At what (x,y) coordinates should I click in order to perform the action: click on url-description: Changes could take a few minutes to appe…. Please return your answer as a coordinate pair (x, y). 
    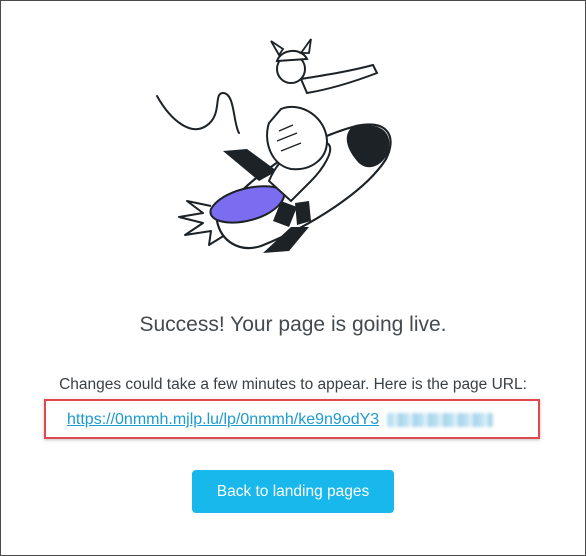
    Looking at the image, I should click on (293, 384).